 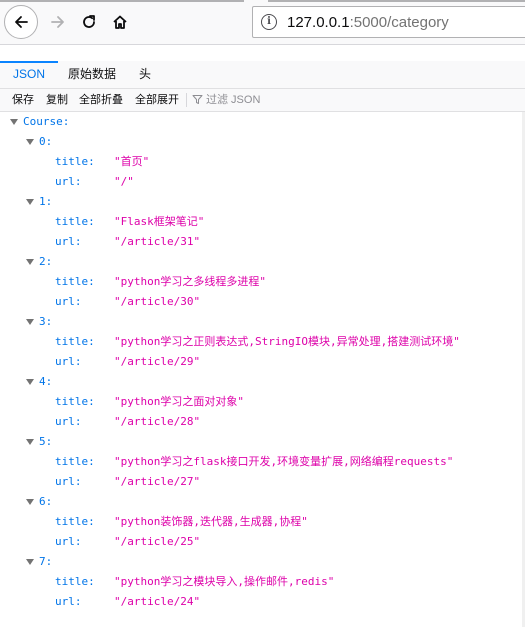 I want to click on tree-row-url: url: "/article/28", so click(x=262, y=422).